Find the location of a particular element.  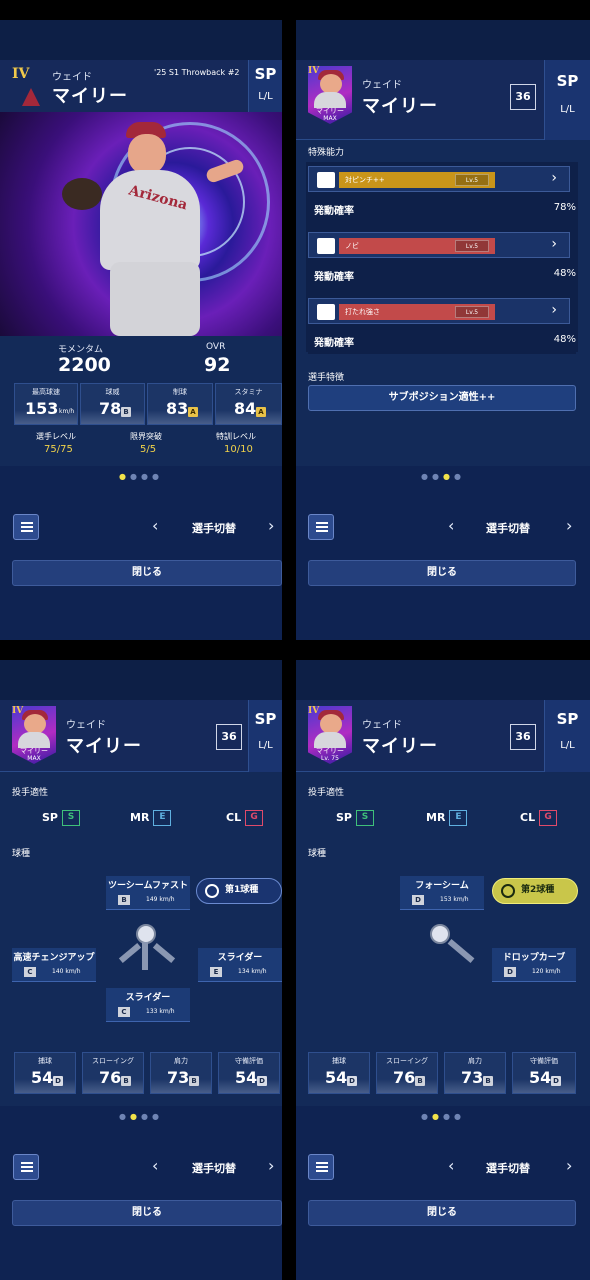

level-player-value: 75/75 is located at coordinates (58, 449).